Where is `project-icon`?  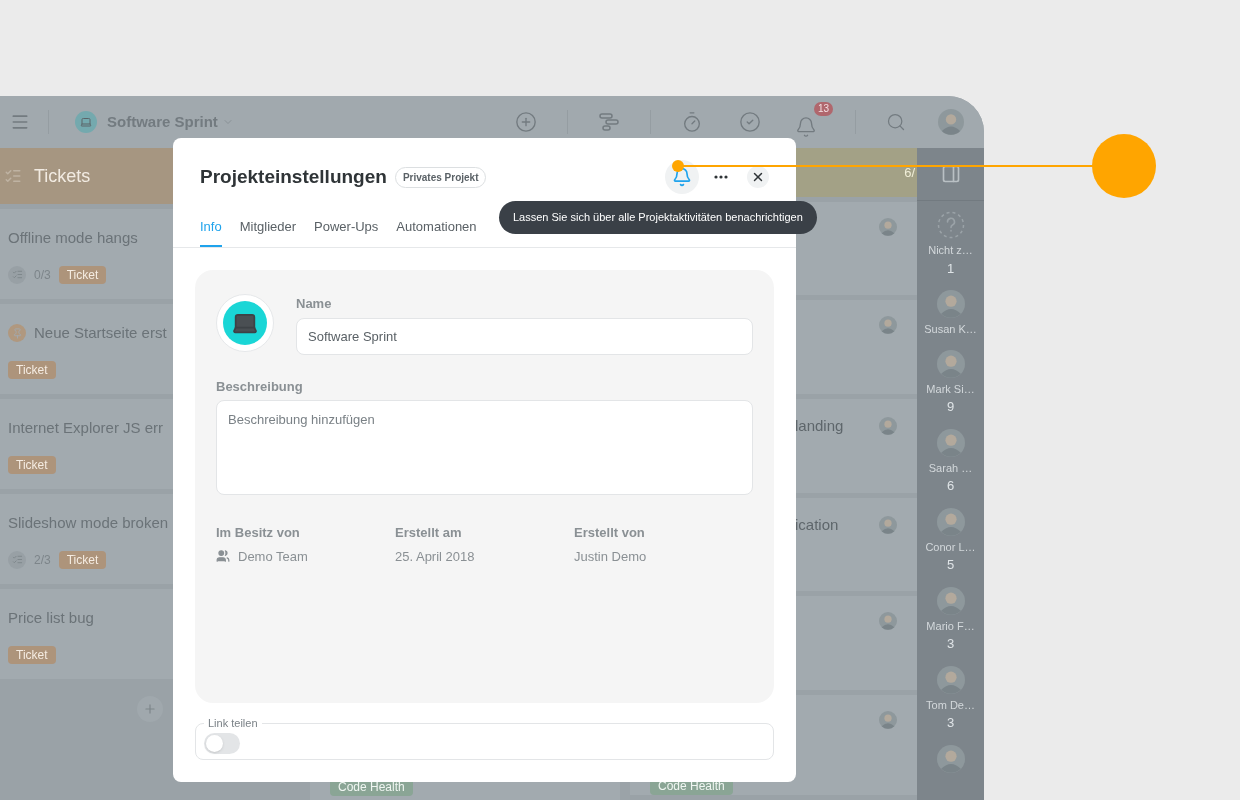 project-icon is located at coordinates (86, 122).